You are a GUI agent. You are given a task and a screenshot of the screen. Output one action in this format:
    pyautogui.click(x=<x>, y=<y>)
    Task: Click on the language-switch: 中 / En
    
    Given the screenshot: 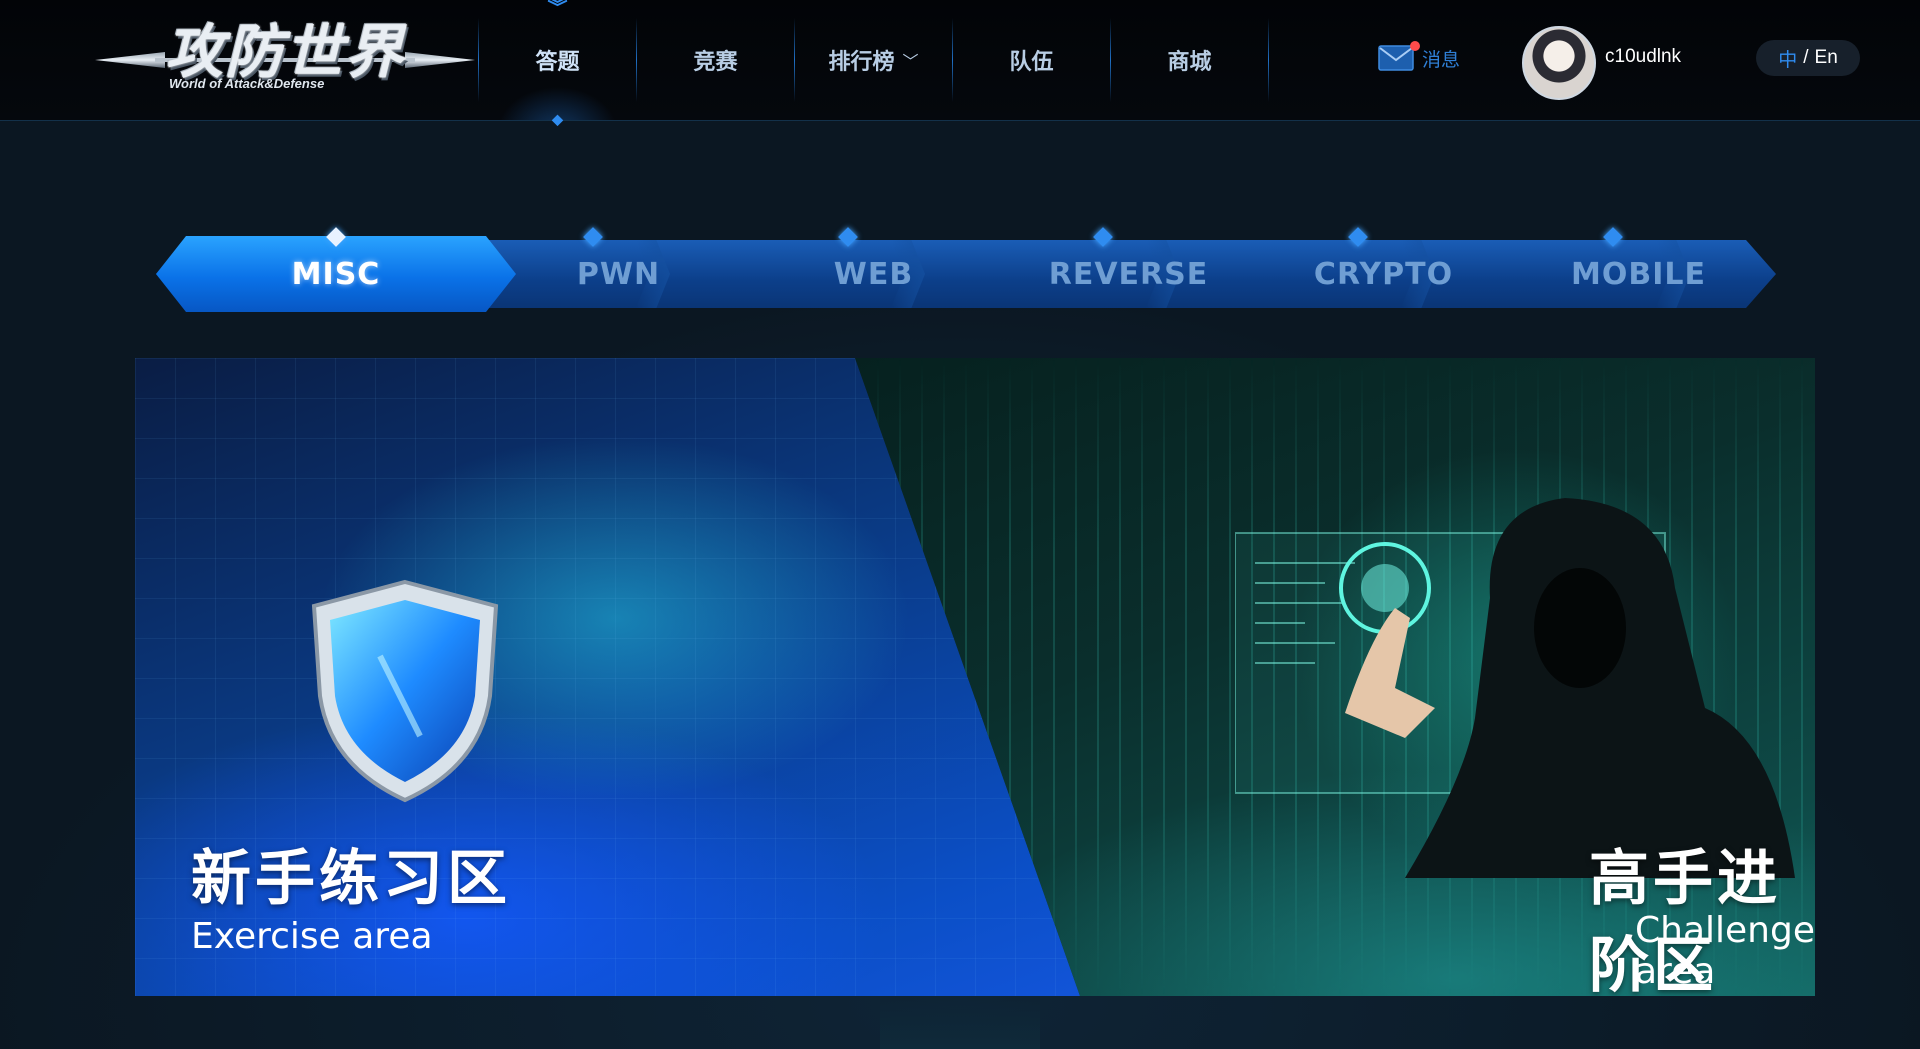 What is the action you would take?
    pyautogui.click(x=1808, y=58)
    